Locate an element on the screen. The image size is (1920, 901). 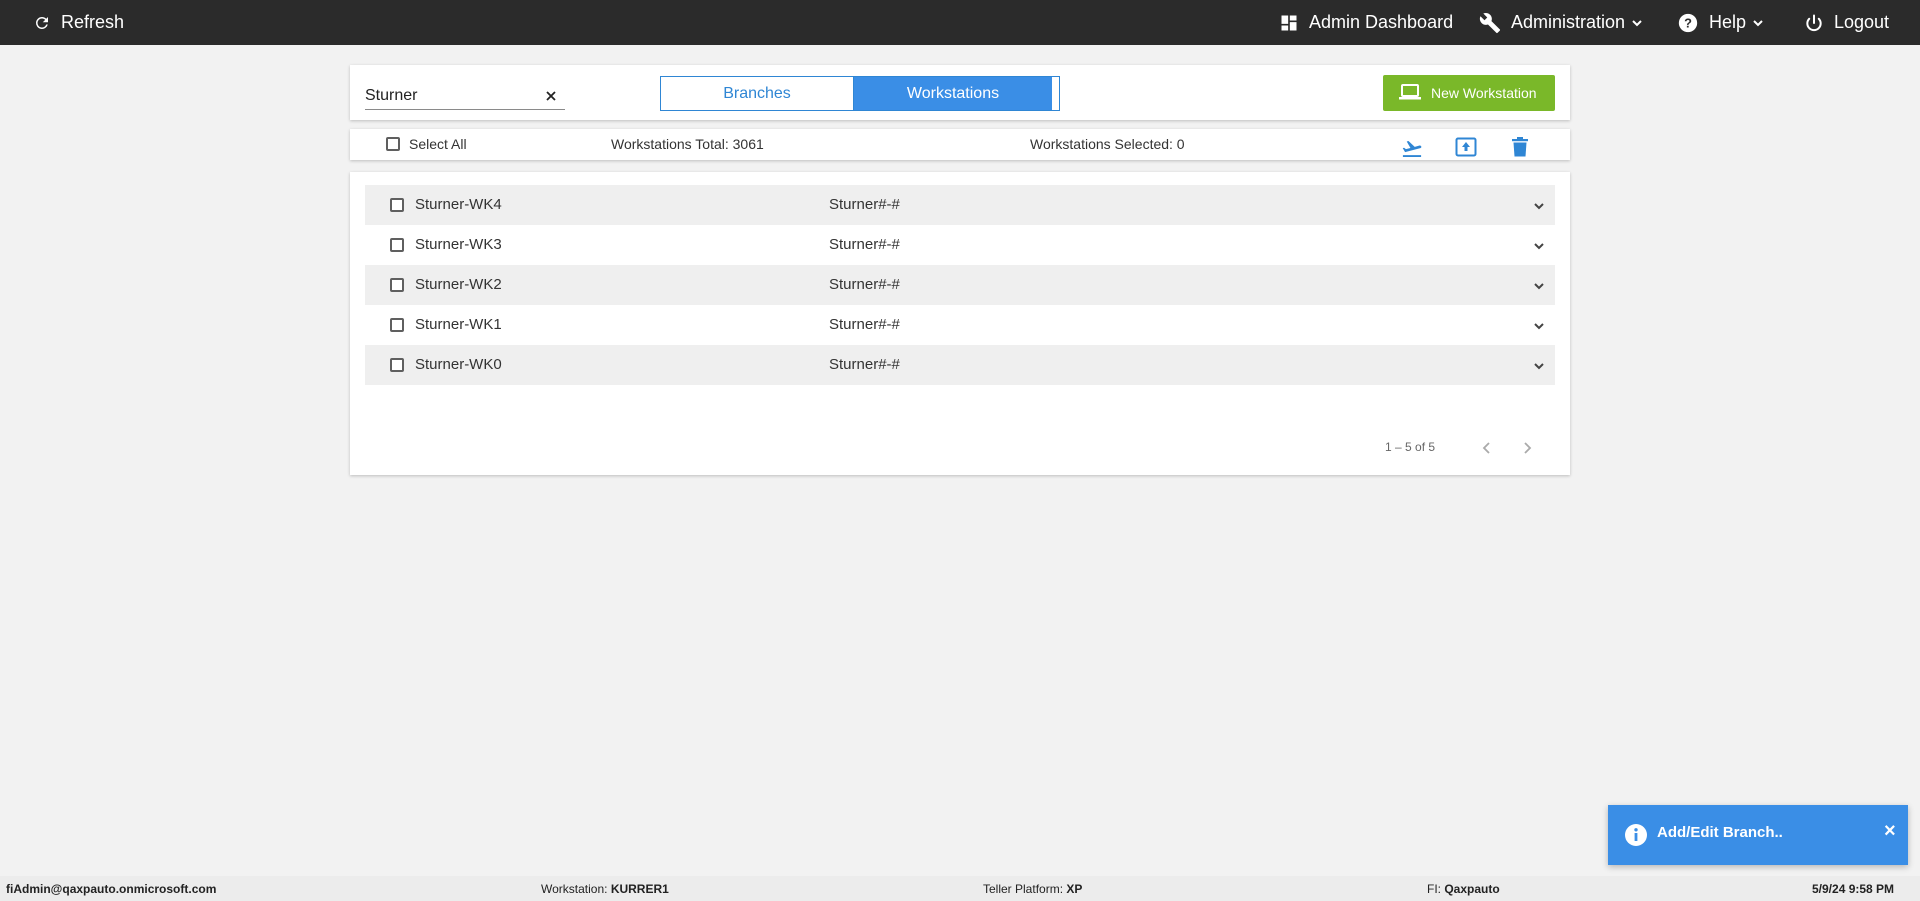
new-workstation-label: New Workstation is located at coordinates (1484, 93).